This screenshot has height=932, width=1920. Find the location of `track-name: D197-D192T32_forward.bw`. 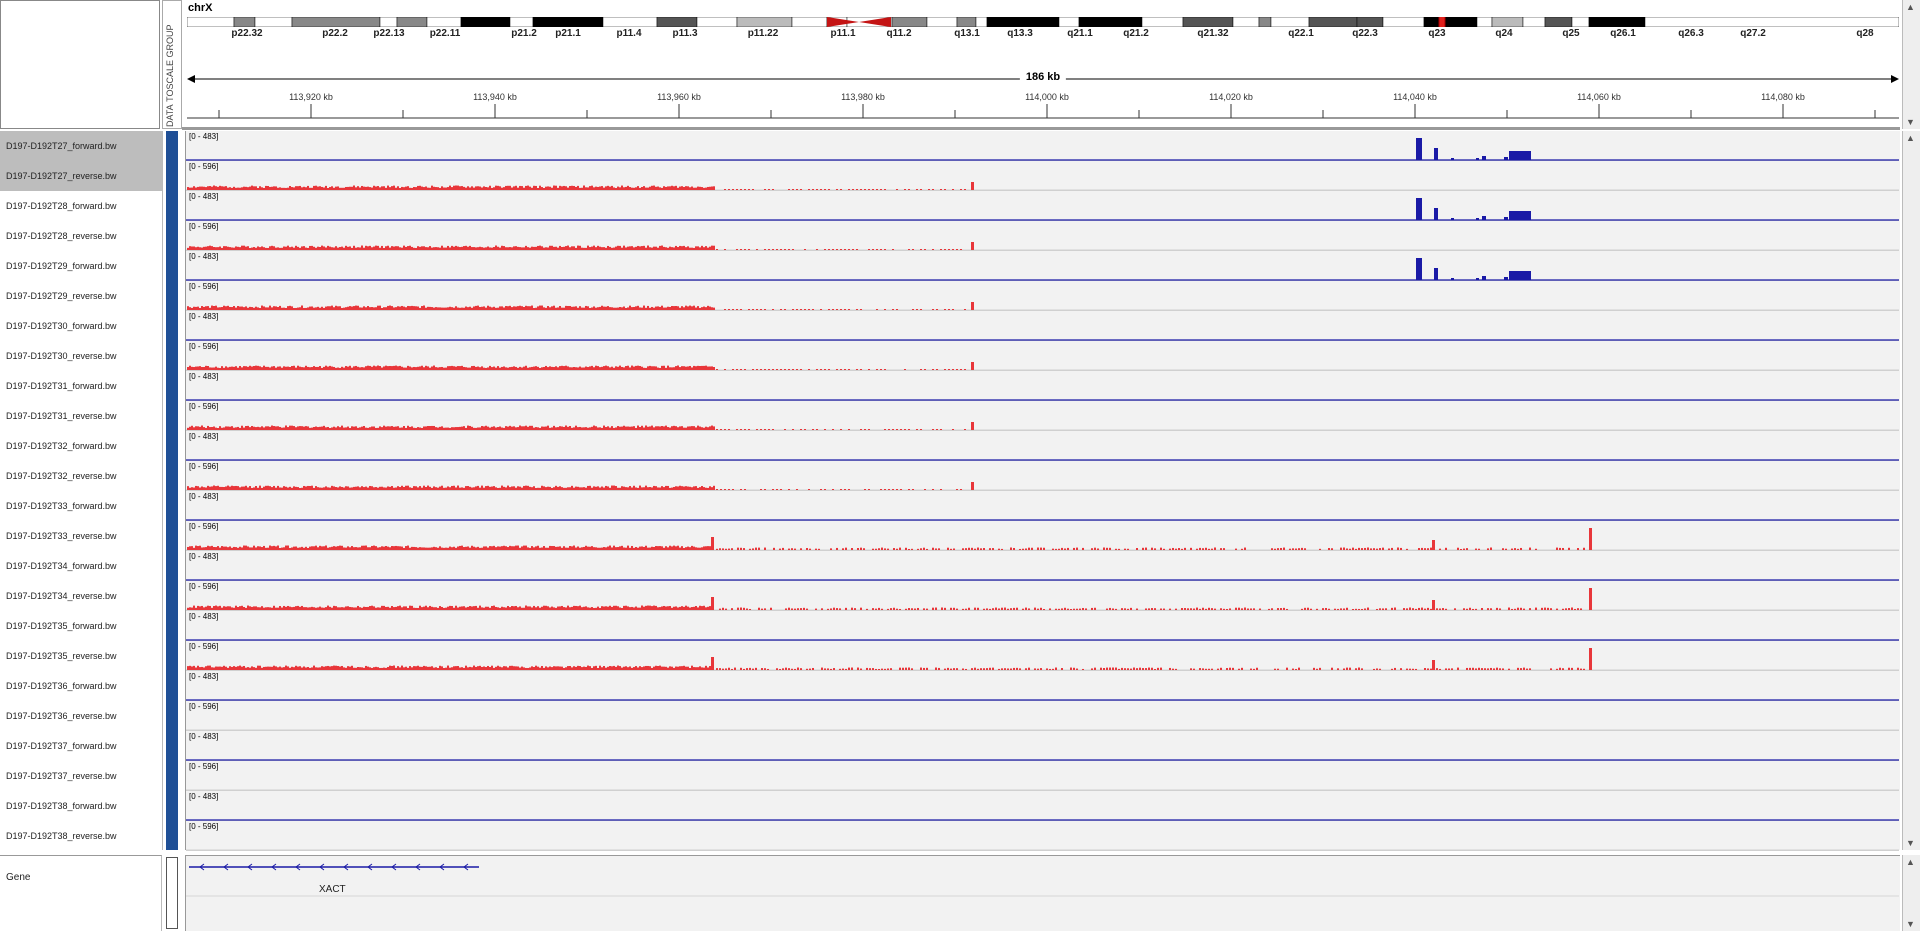

track-name: D197-D192T32_forward.bw is located at coordinates (81, 446).